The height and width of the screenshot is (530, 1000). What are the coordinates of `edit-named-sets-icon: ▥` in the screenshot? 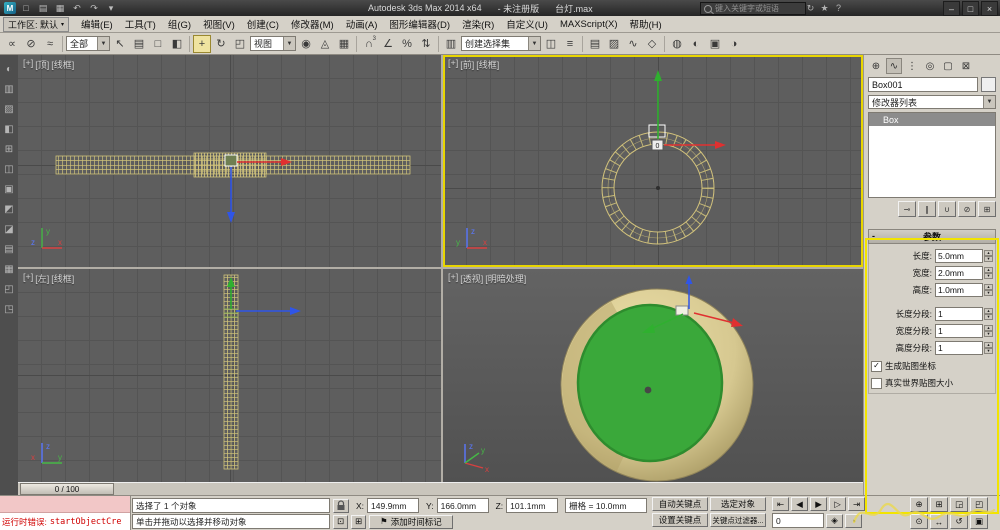 It's located at (451, 44).